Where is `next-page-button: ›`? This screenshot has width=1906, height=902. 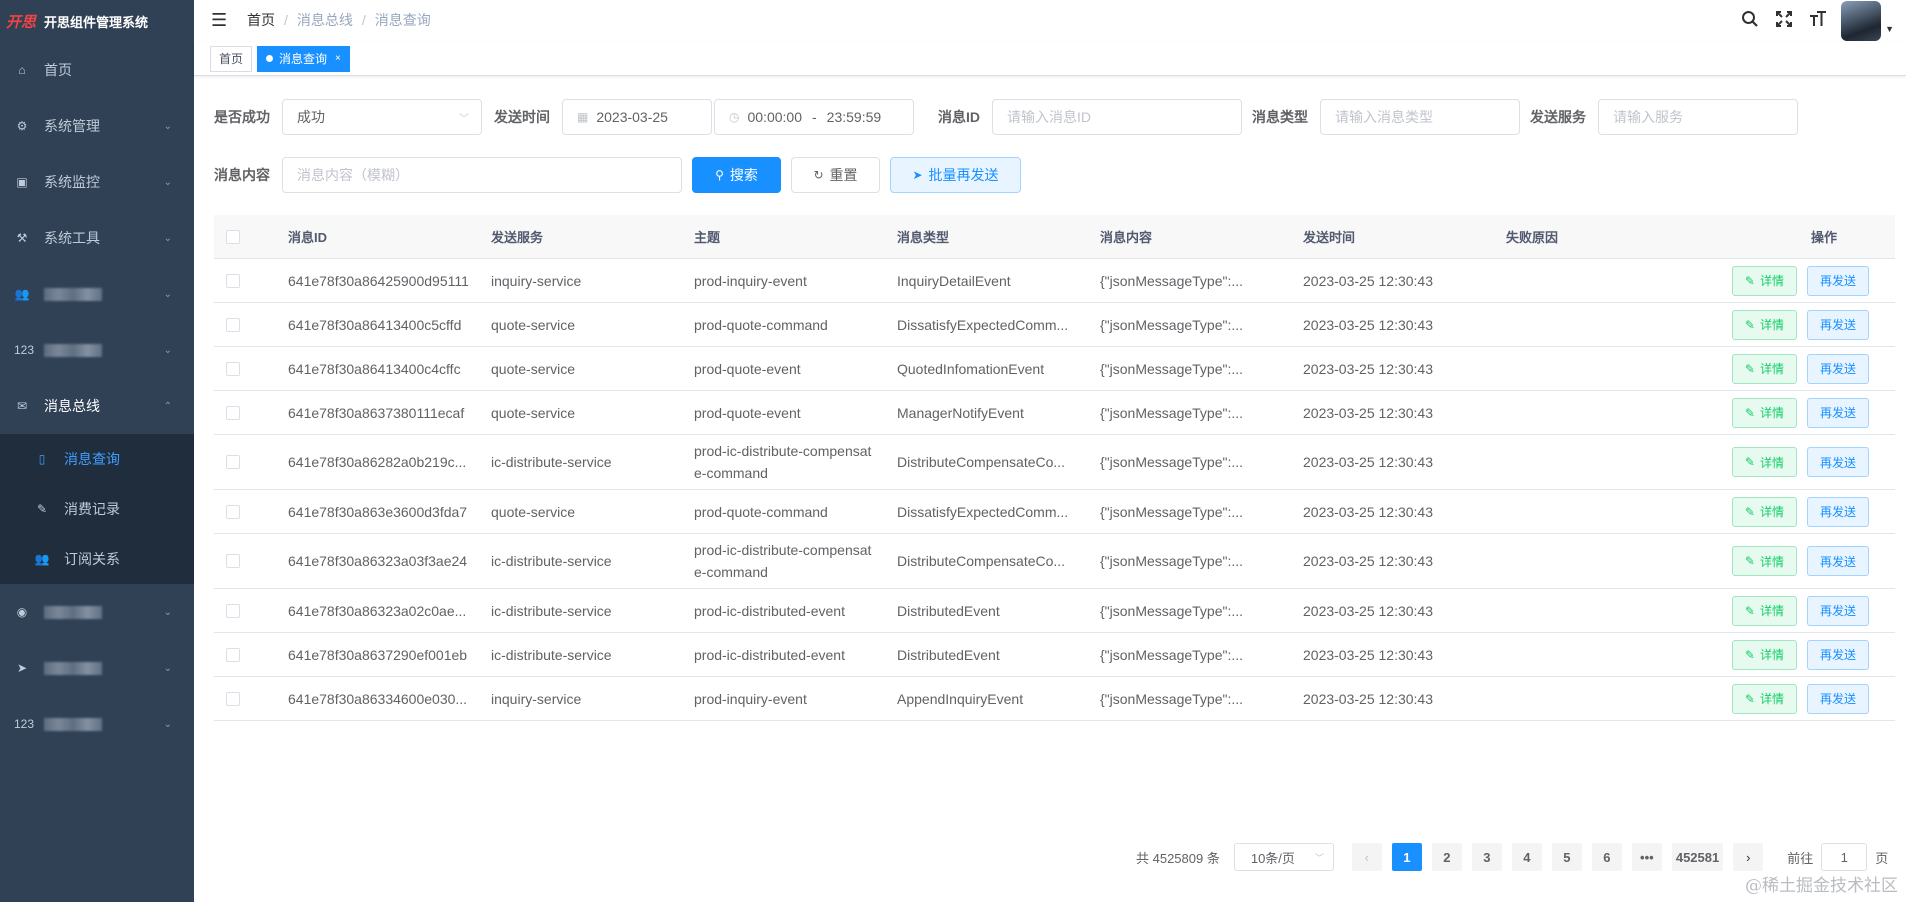
next-page-button: › is located at coordinates (1748, 857).